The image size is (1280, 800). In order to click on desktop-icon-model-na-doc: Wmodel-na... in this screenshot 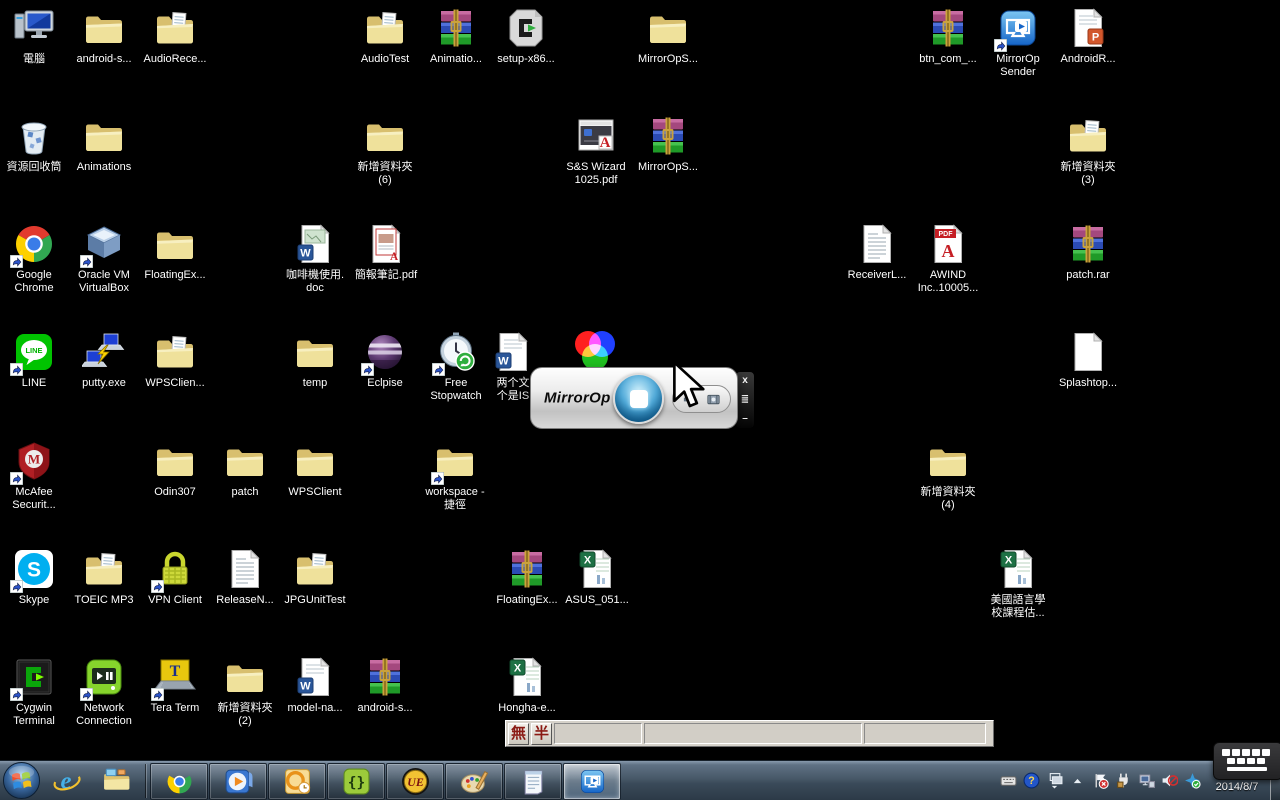, I will do `click(315, 685)`.